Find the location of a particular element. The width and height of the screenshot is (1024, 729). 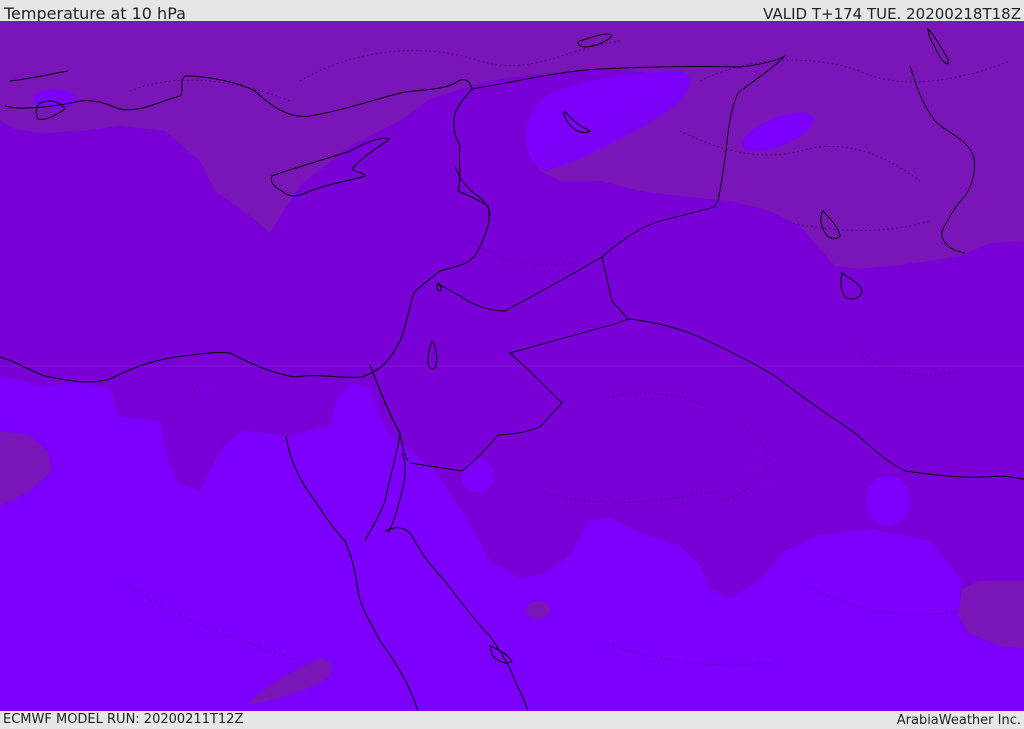

cool-patch-jordan is located at coordinates (478, 476).